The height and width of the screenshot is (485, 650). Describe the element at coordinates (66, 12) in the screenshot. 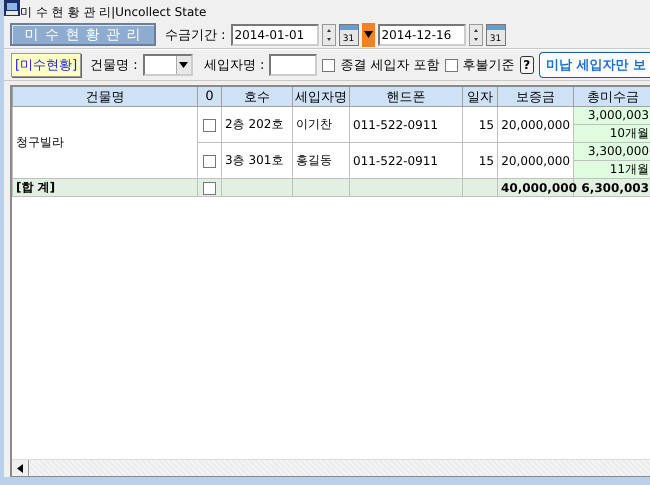

I see `window-title: 미 수 현 황 관 리` at that location.